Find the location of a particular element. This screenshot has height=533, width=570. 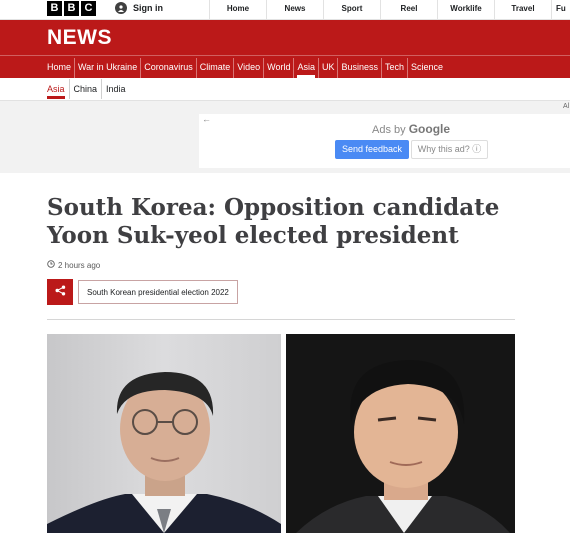

google-label: Google is located at coordinates (429, 129).